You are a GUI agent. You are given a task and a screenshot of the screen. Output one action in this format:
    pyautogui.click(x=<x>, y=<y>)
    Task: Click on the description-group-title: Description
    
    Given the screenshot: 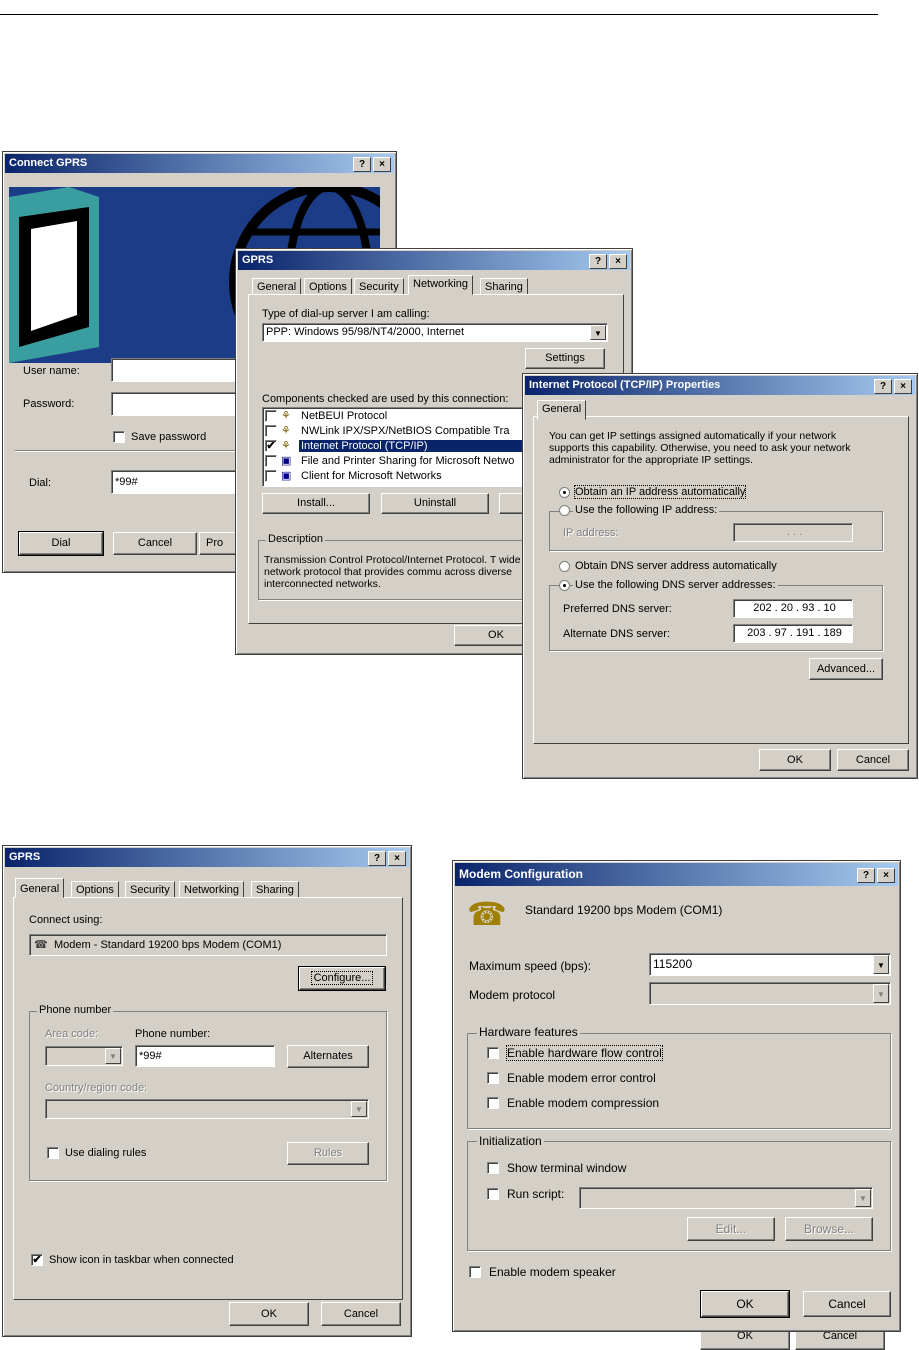 What is the action you would take?
    pyautogui.click(x=296, y=539)
    